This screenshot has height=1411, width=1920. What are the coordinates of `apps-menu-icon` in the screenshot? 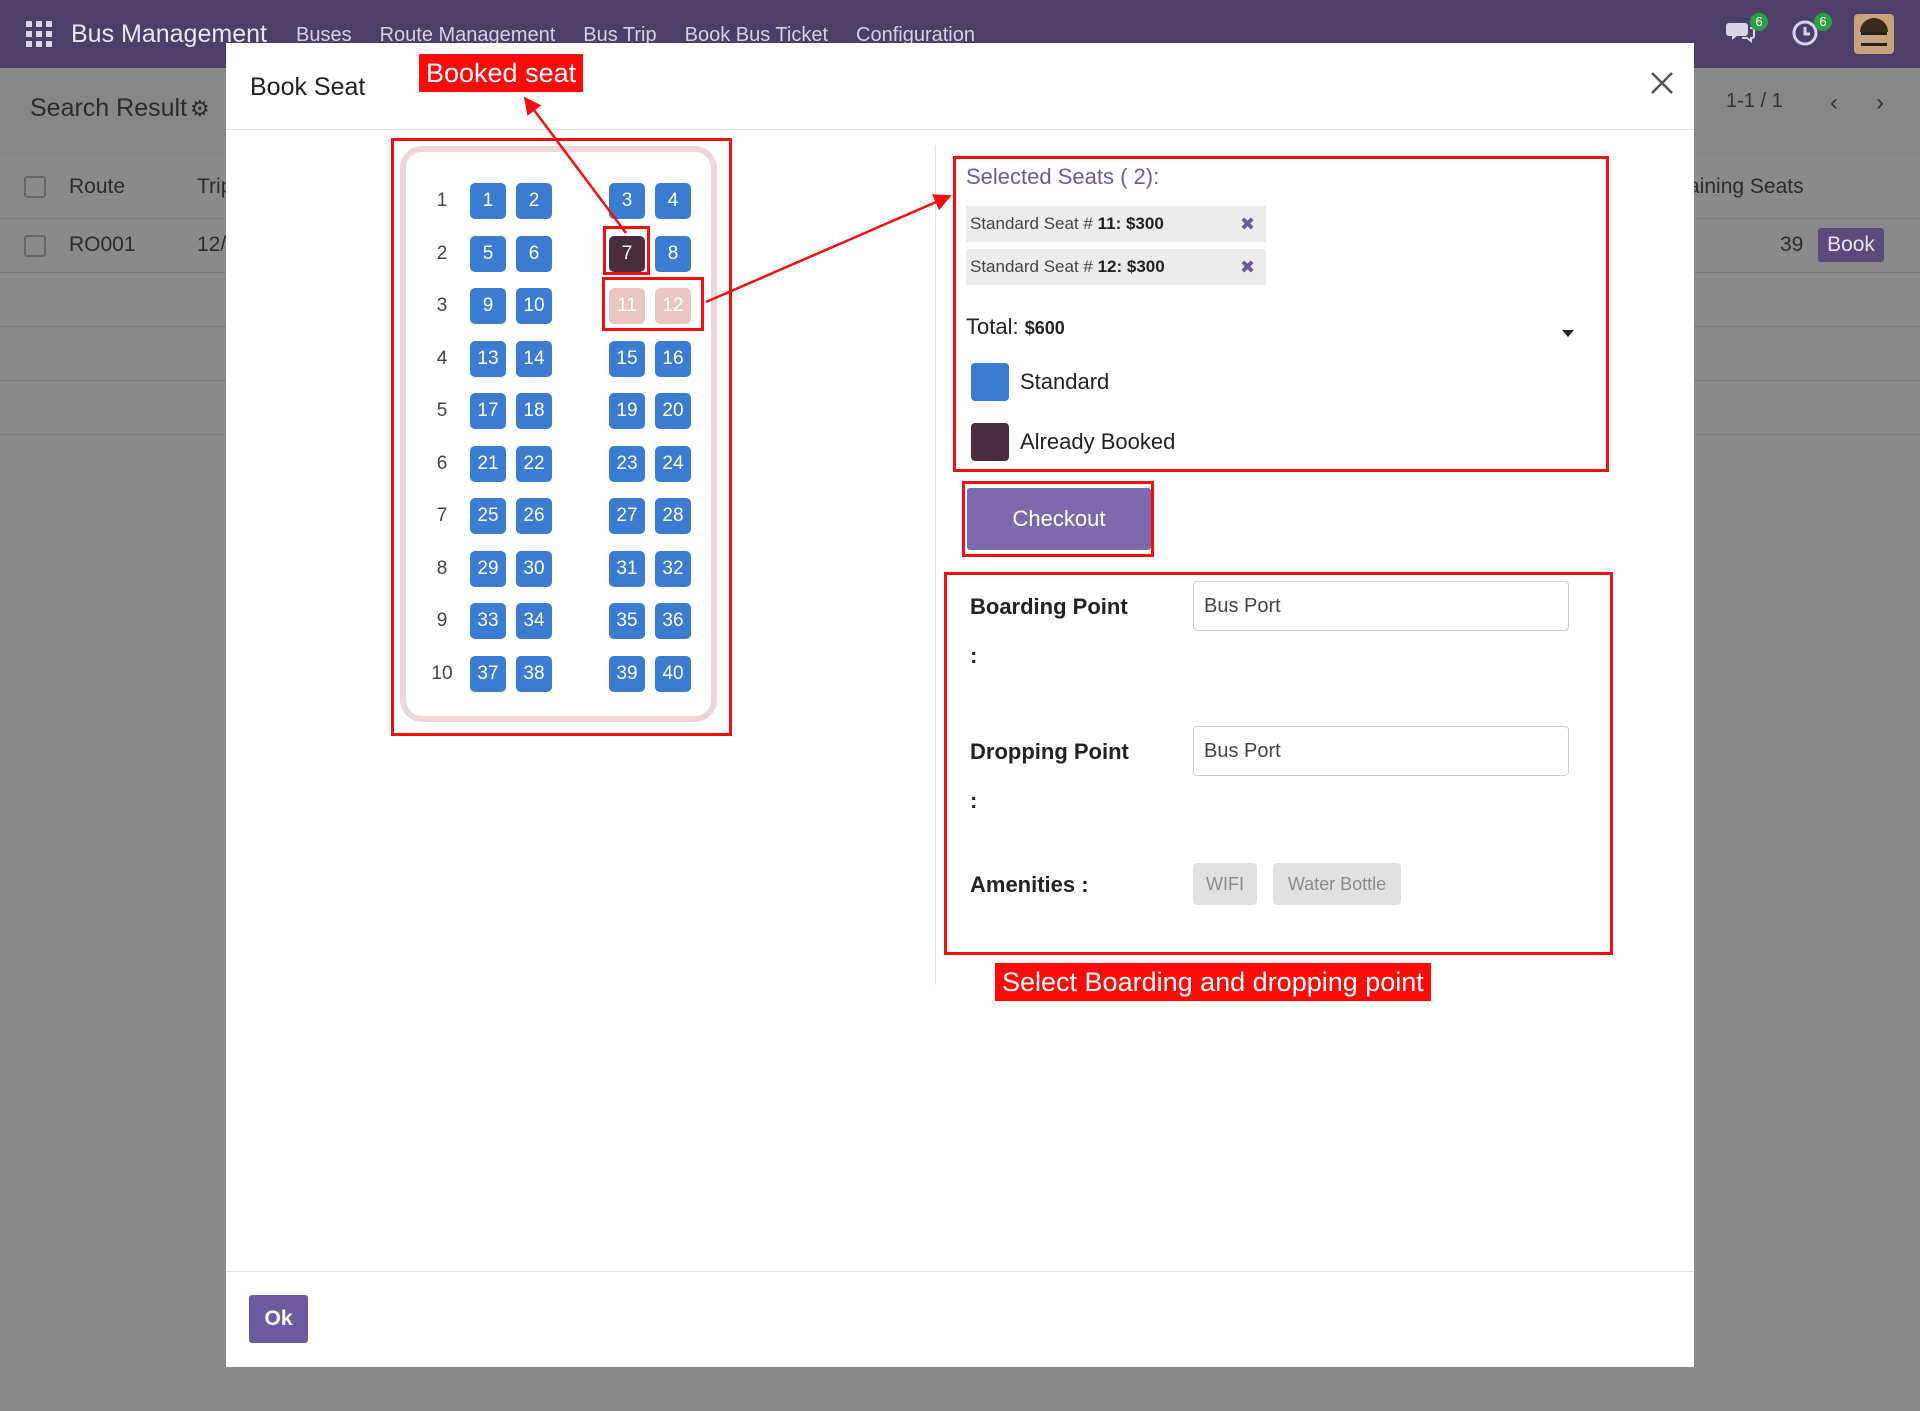 It's located at (39, 34).